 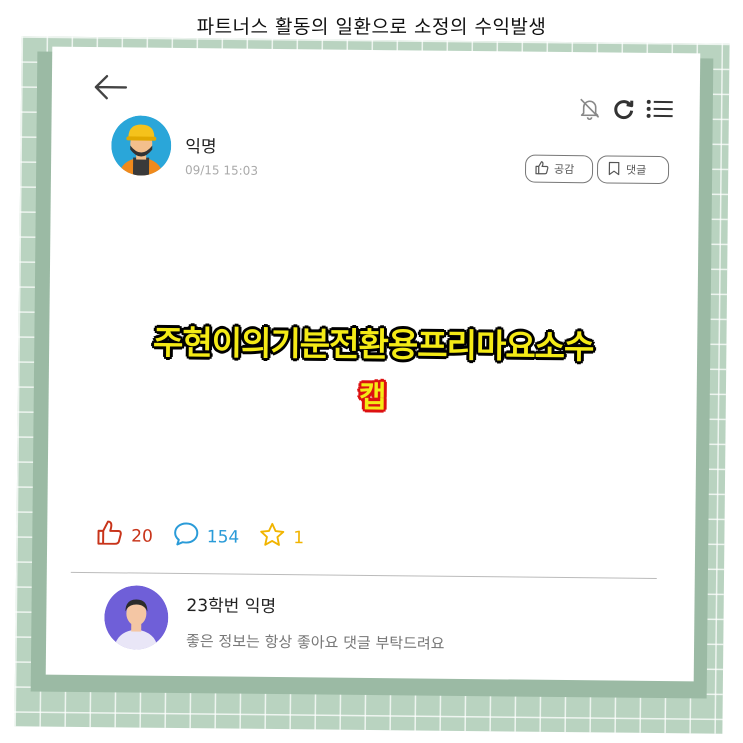 I want to click on post-headline-line2: 캡, so click(x=372, y=397).